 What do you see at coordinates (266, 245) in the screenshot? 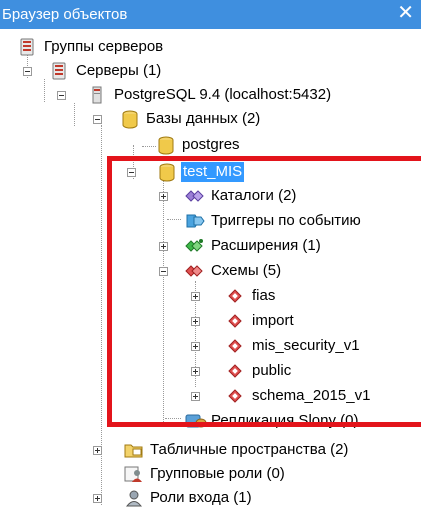
I see `tree-item-label: Расширения (1)` at bounding box center [266, 245].